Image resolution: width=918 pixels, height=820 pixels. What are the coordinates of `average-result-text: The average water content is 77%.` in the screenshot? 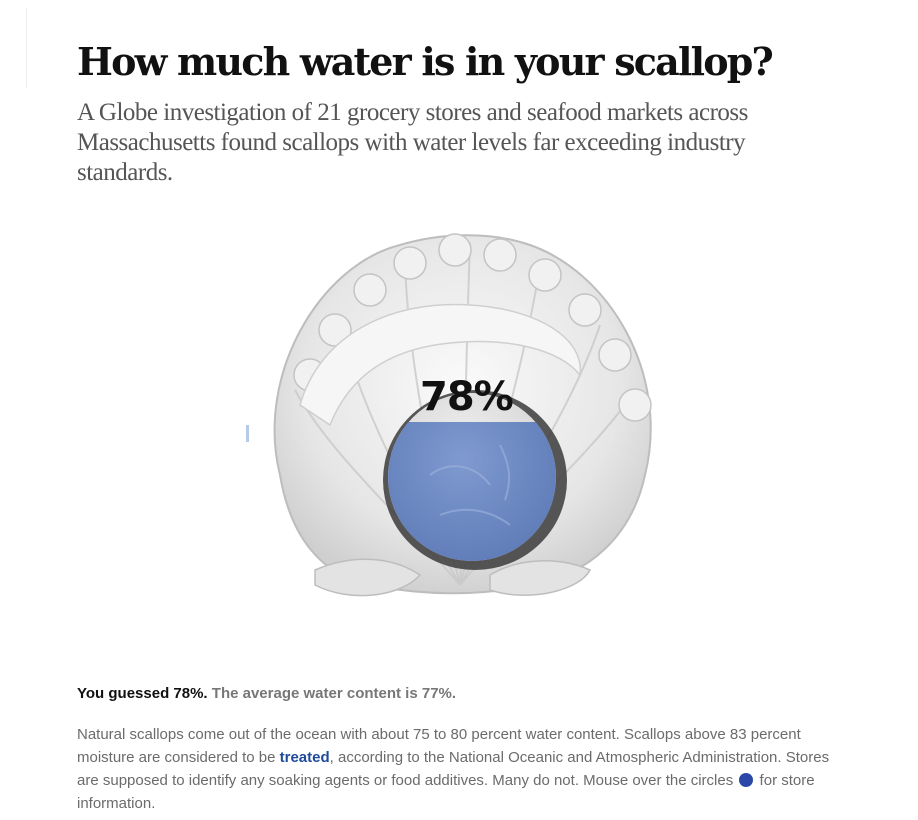 It's located at (334, 693).